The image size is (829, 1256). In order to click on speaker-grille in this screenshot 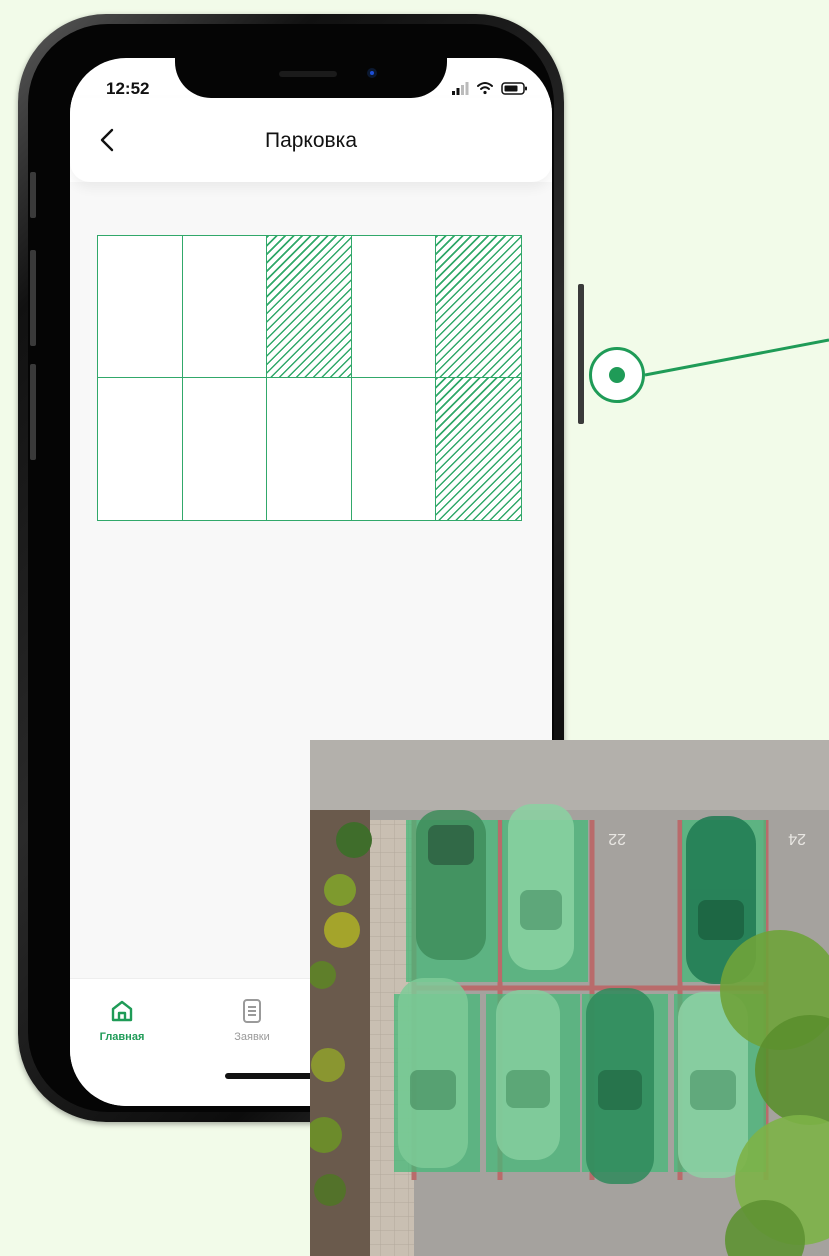, I will do `click(308, 74)`.